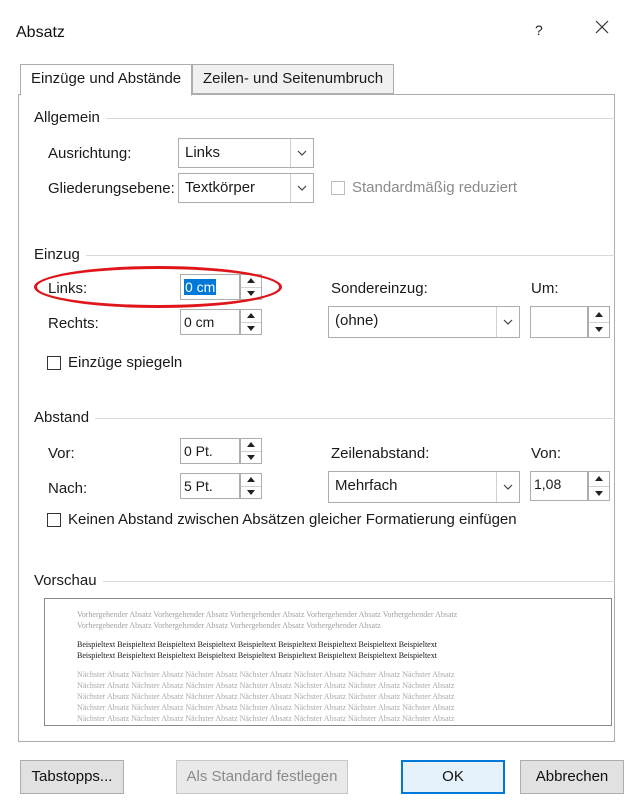 The image size is (633, 800). Describe the element at coordinates (111, 188) in the screenshot. I see `outline-level-label: Gliederungsebene:` at that location.